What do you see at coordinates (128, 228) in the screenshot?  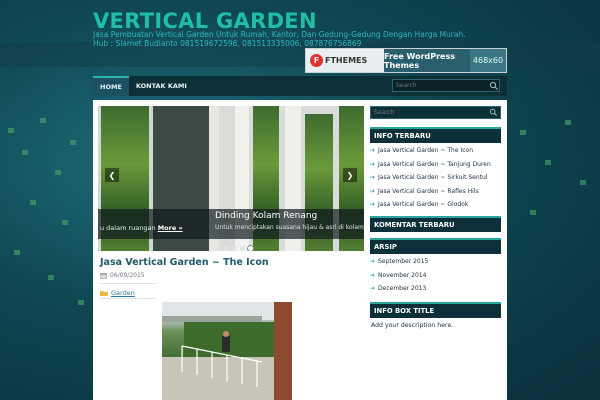 I see `slide-previous-caption: u dalam ruangan` at bounding box center [128, 228].